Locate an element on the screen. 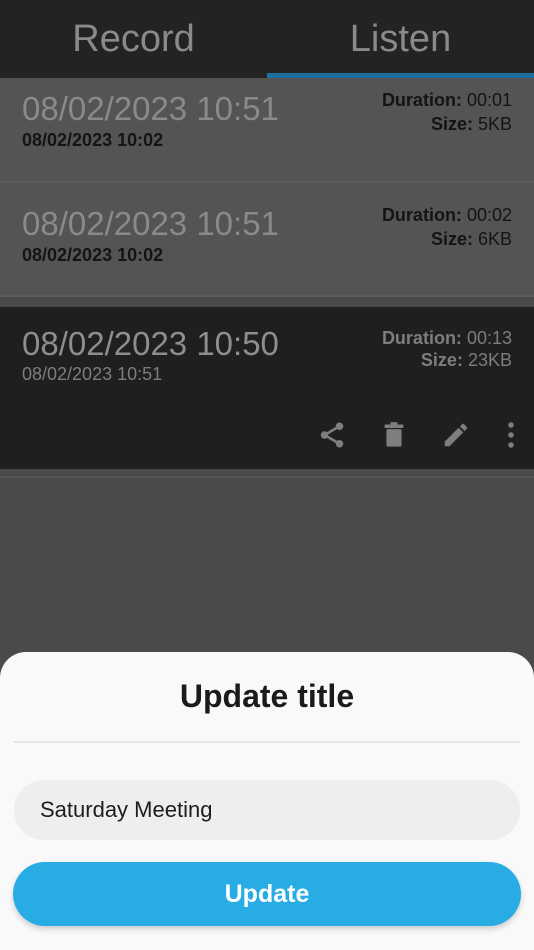 The width and height of the screenshot is (534, 950). delete-button is located at coordinates (394, 435).